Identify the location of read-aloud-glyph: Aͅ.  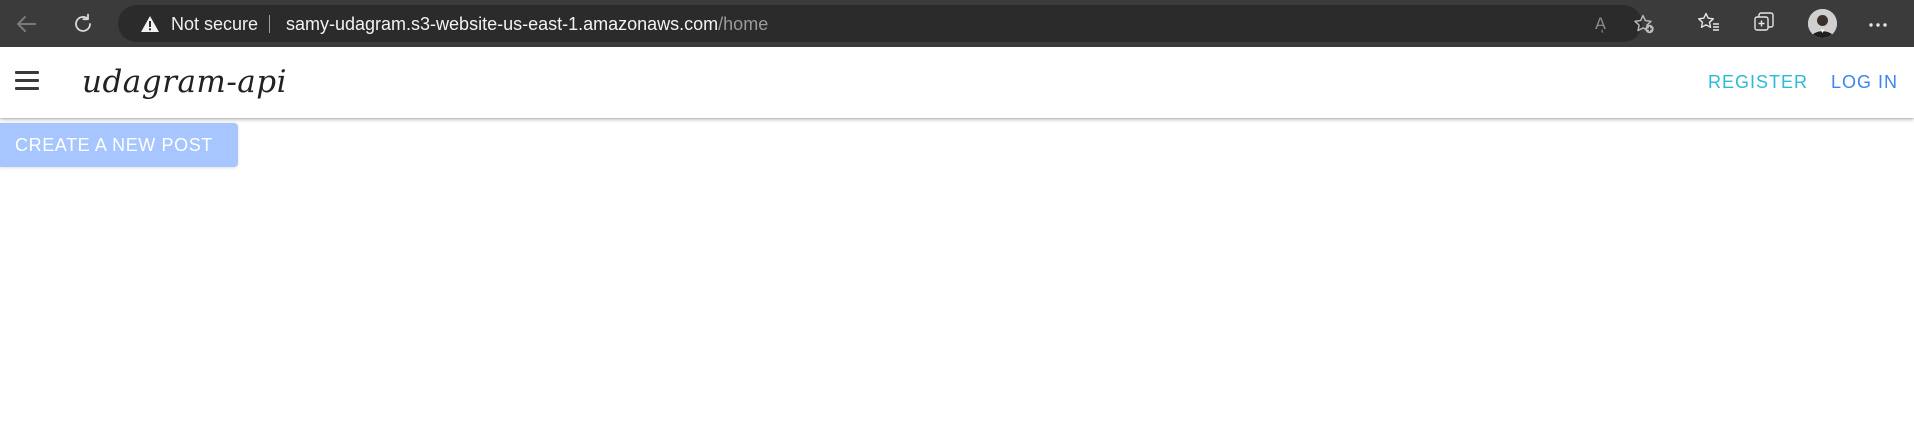
(1600, 23).